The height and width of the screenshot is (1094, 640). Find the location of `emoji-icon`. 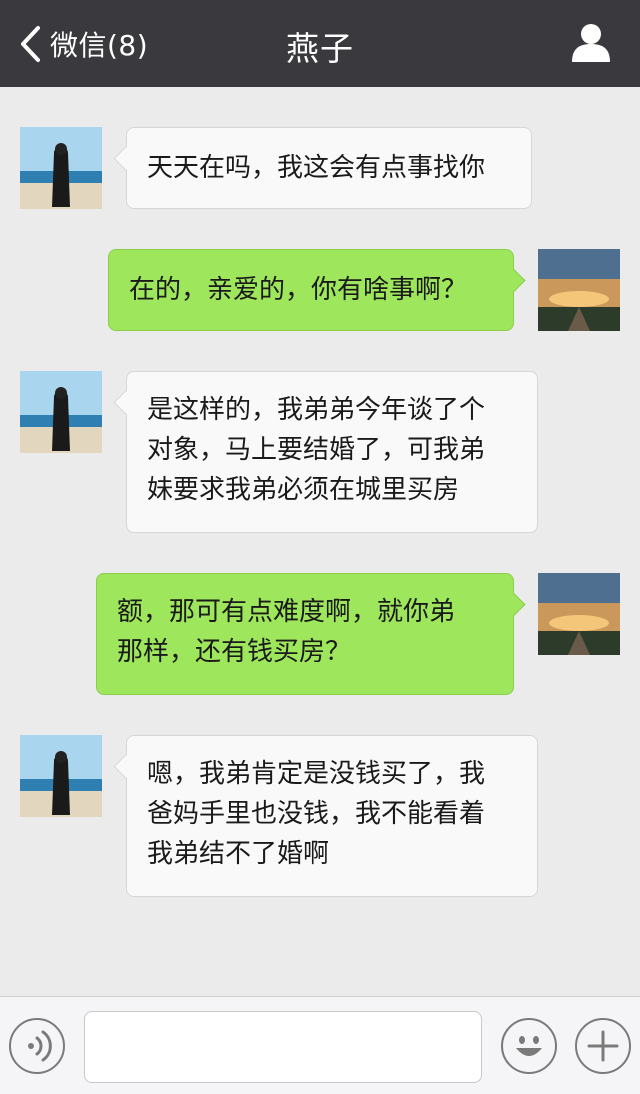

emoji-icon is located at coordinates (529, 1046).